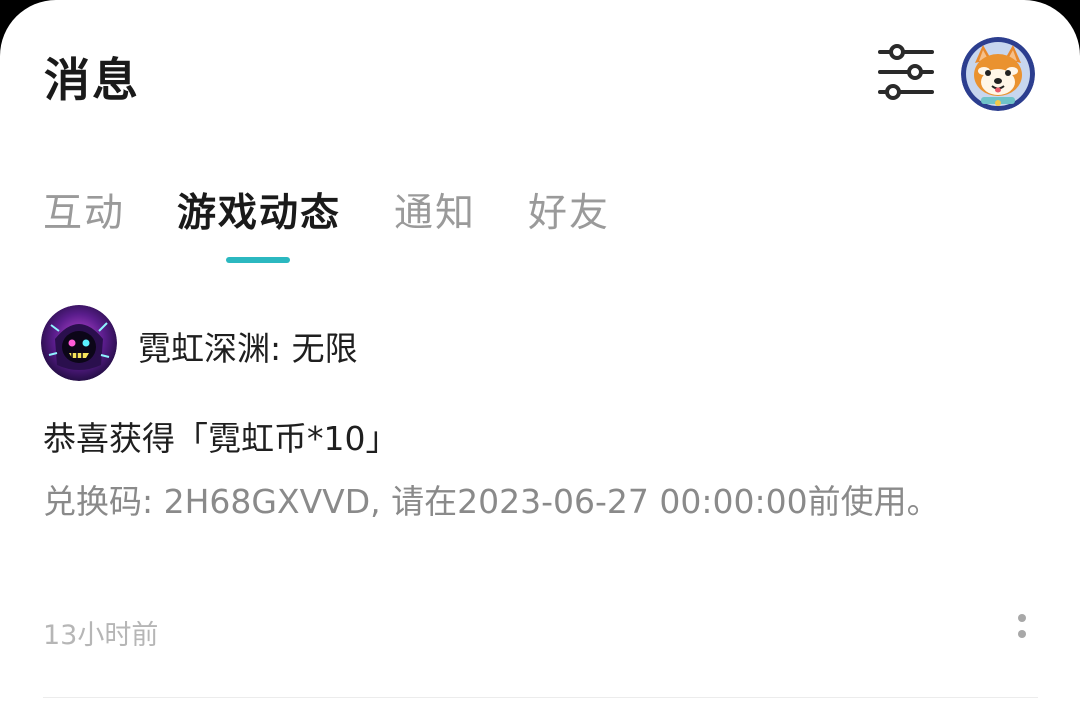 The height and width of the screenshot is (711, 1080). I want to click on tab-notifications: 通知, so click(435, 210).